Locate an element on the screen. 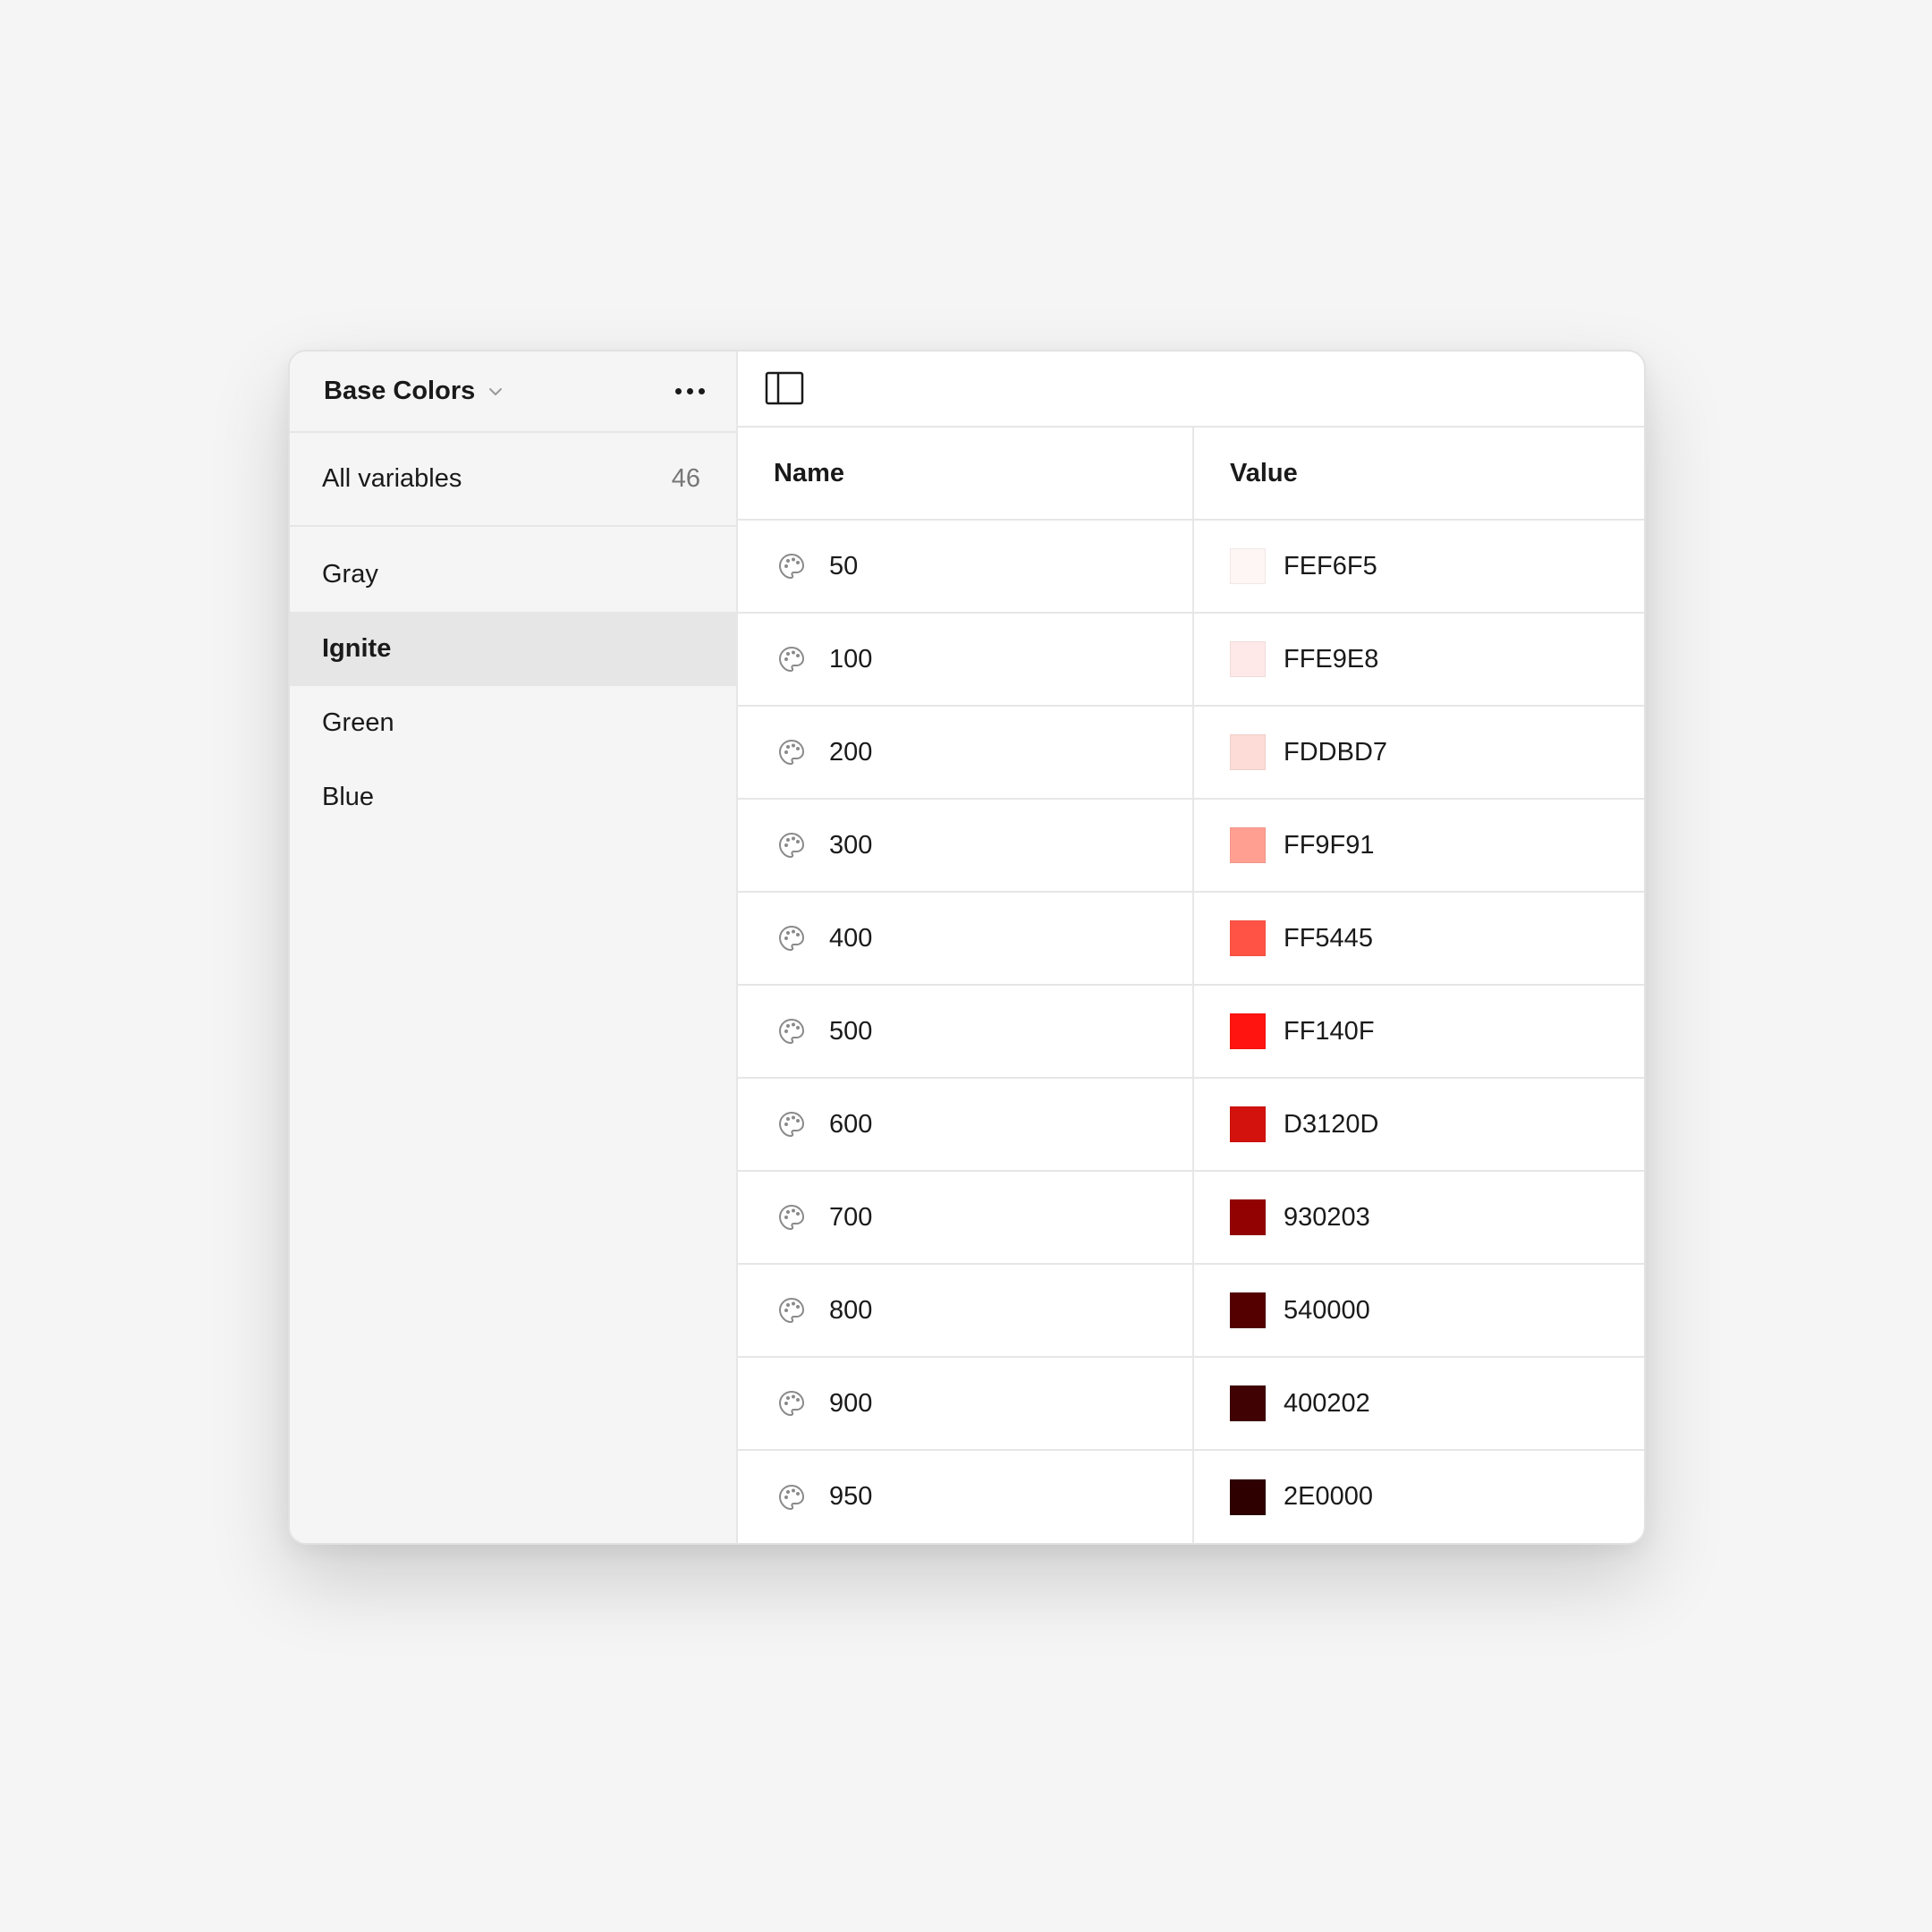  variable-value-cell: 2E0000 is located at coordinates (1418, 1496).